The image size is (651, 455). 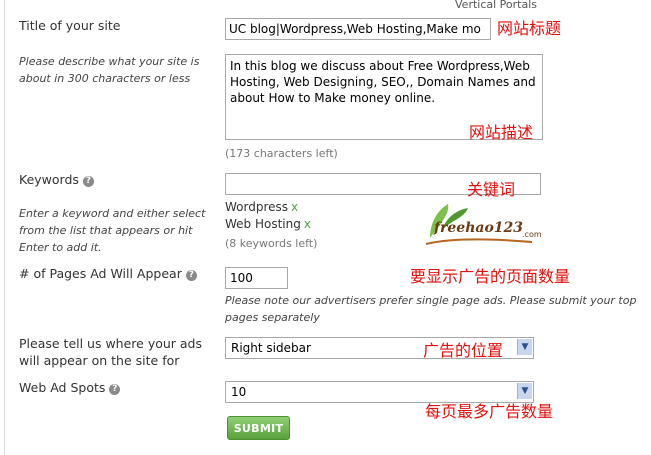 I want to click on ad-position-value: Right sidebar, so click(x=271, y=348).